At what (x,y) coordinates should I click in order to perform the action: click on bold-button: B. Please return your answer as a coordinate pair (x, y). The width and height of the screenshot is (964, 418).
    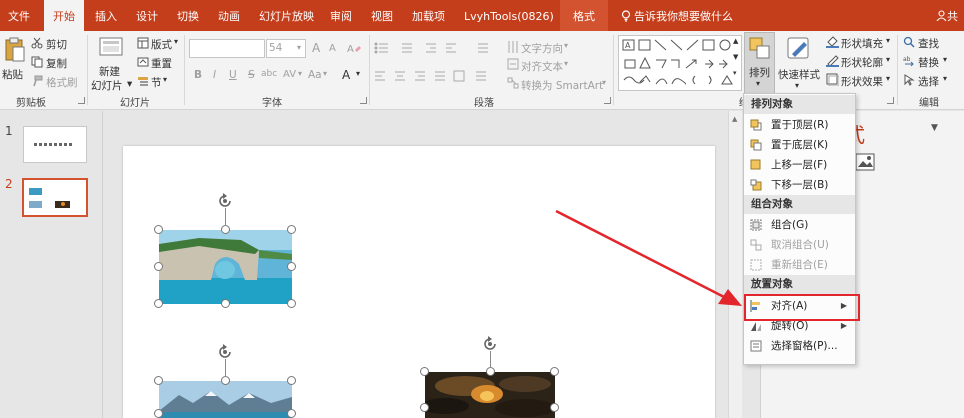
    Looking at the image, I should click on (198, 75).